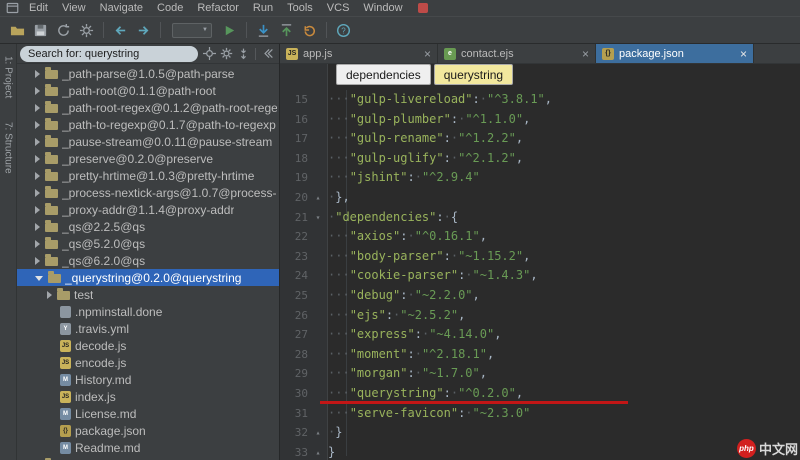 The height and width of the screenshot is (460, 800). I want to click on run-icon, so click(229, 30).